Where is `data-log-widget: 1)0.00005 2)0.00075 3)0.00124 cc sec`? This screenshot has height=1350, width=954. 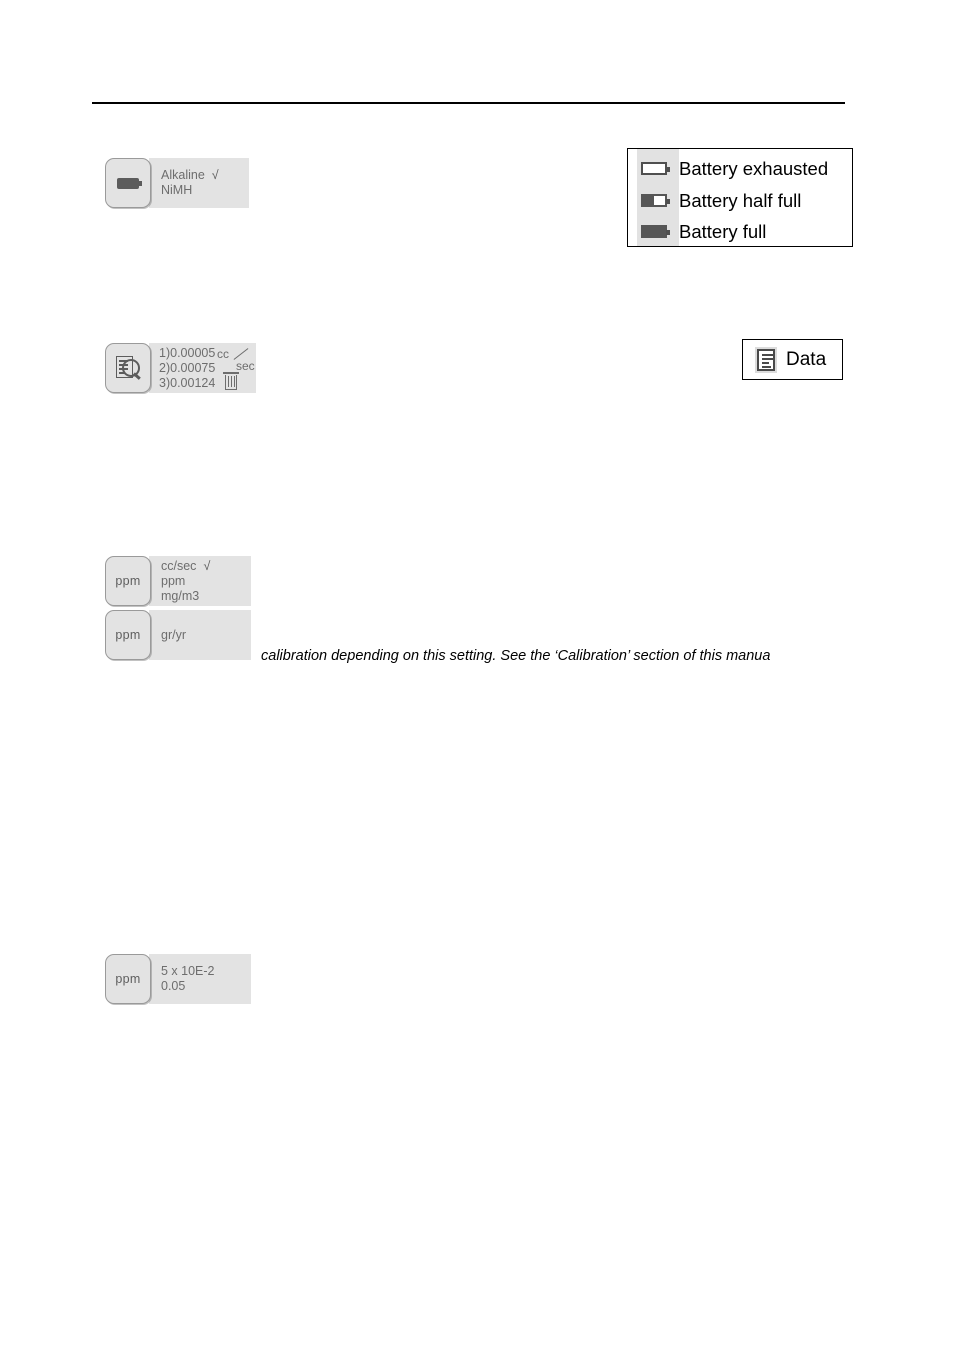 data-log-widget: 1)0.00005 2)0.00075 3)0.00124 cc sec is located at coordinates (180, 368).